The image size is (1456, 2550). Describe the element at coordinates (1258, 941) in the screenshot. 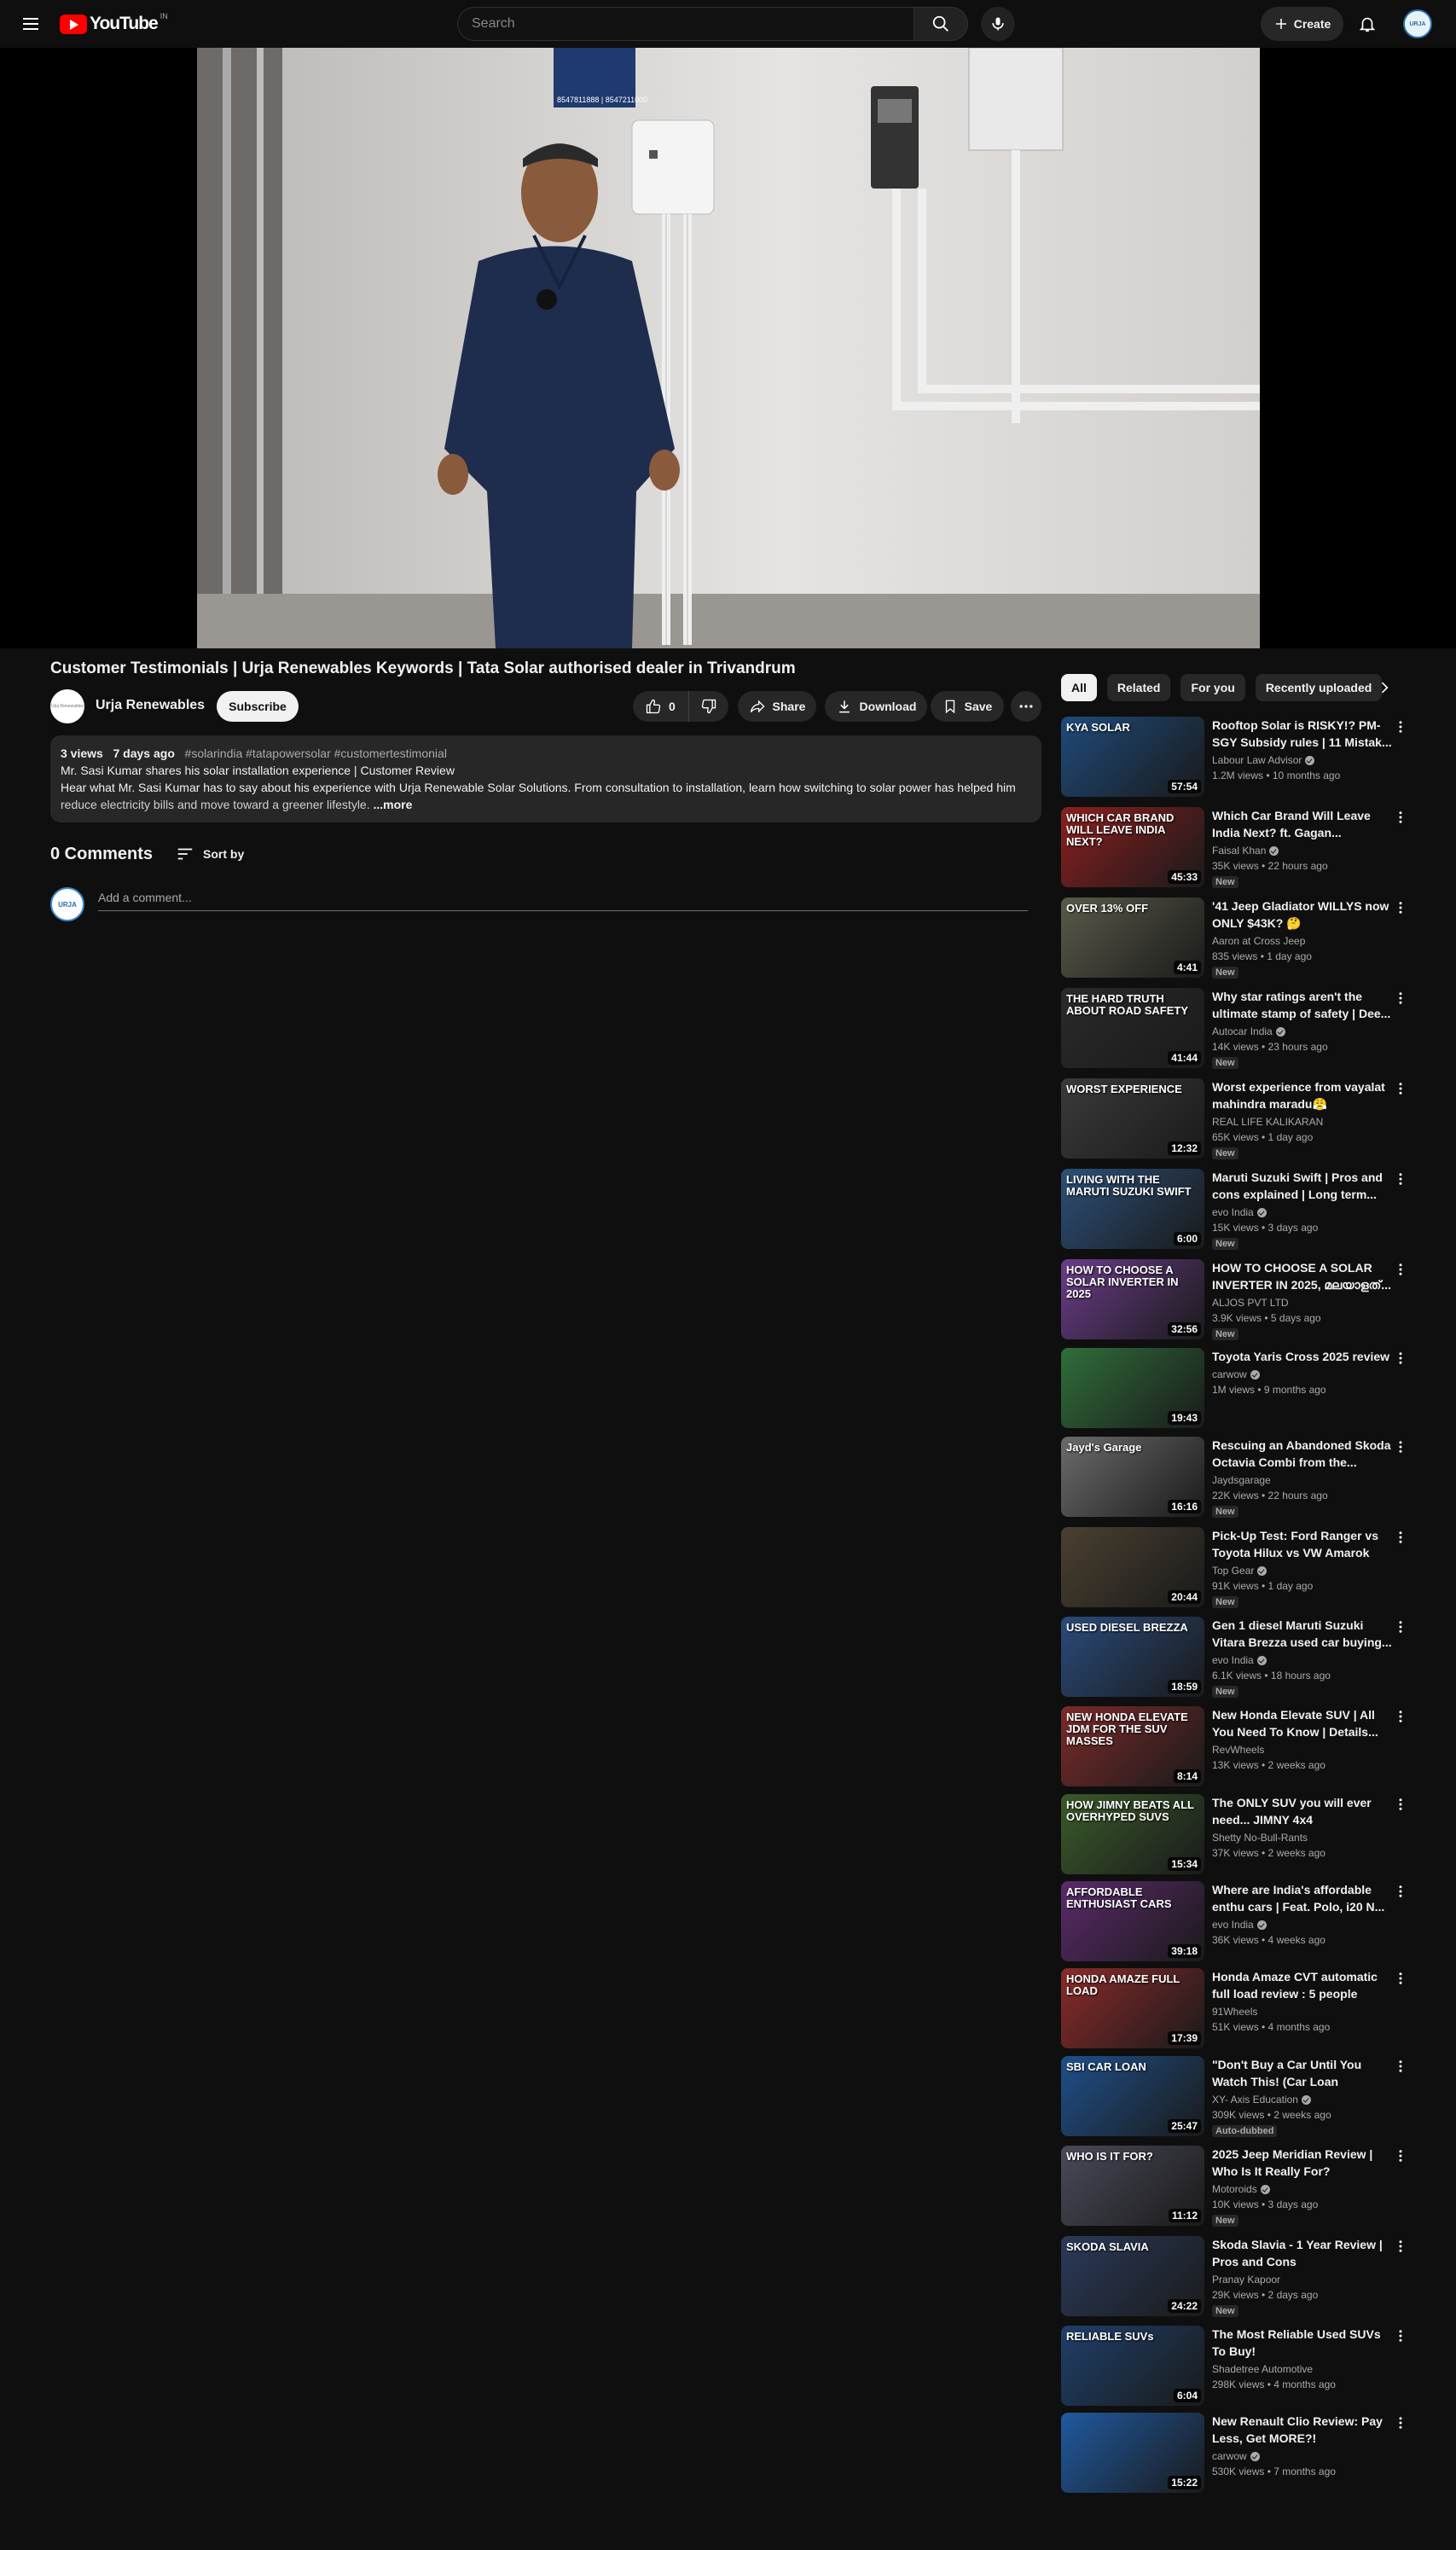

I see `related-video-channel: Aaron at Cross Jeep` at that location.